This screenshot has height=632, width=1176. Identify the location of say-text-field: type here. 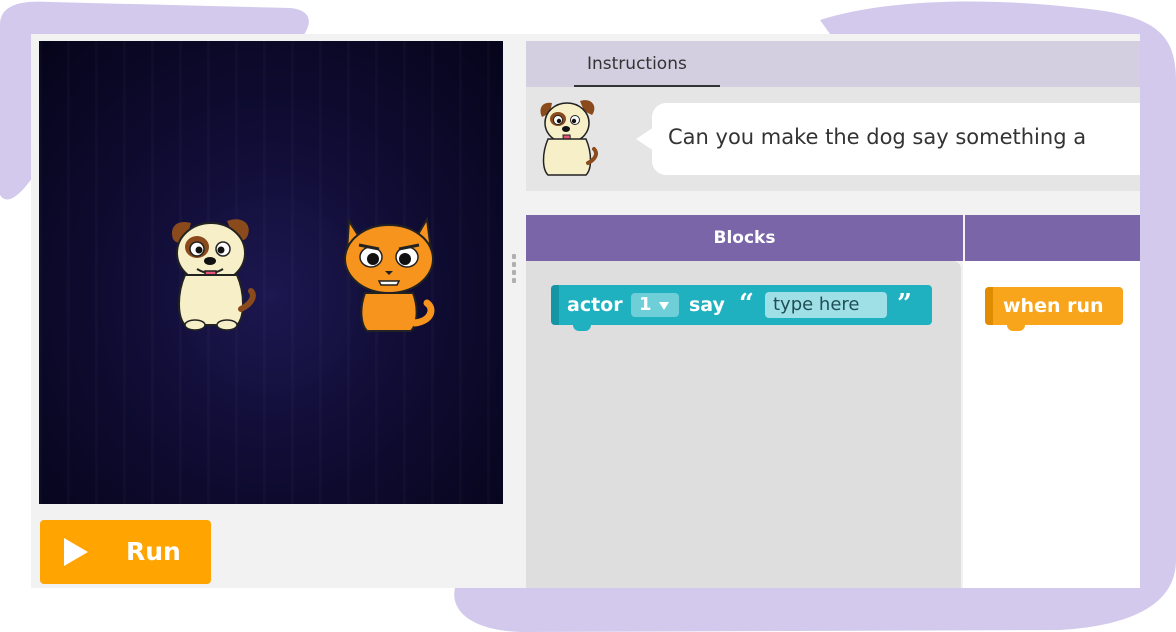
(826, 305).